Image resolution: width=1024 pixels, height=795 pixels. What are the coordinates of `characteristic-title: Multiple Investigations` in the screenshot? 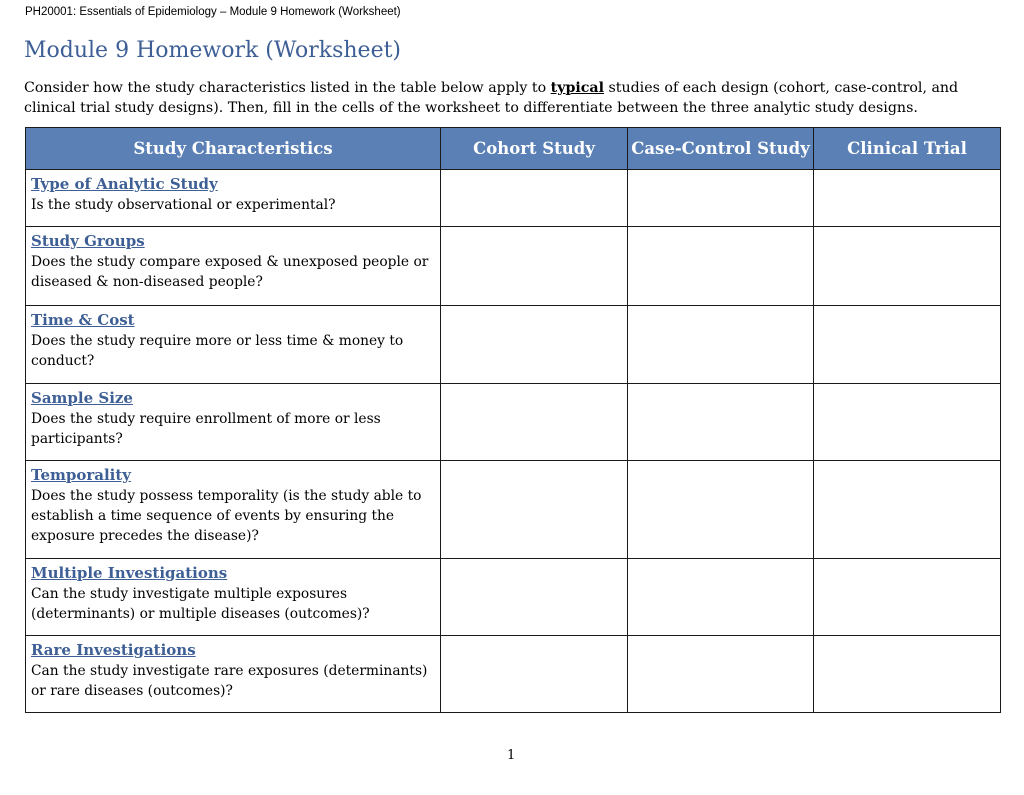 It's located at (129, 573).